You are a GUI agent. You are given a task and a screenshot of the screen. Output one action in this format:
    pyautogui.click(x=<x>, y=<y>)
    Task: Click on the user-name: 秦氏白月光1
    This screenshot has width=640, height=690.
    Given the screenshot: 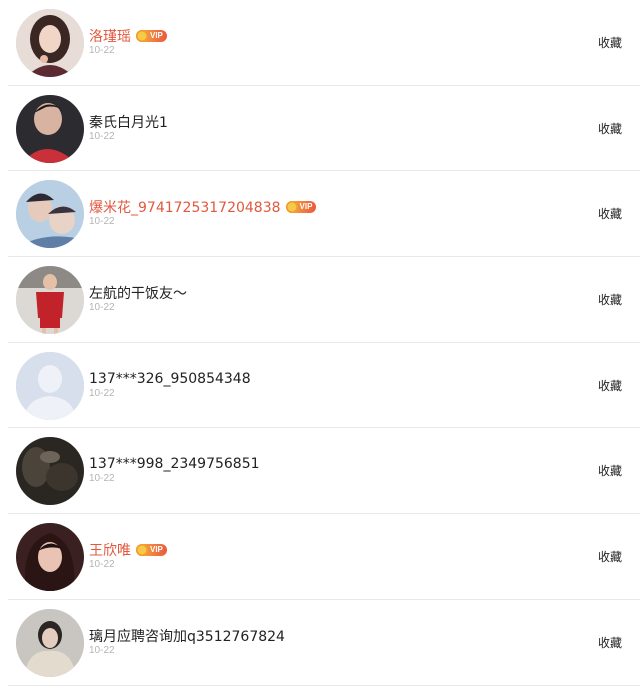 What is the action you would take?
    pyautogui.click(x=128, y=122)
    